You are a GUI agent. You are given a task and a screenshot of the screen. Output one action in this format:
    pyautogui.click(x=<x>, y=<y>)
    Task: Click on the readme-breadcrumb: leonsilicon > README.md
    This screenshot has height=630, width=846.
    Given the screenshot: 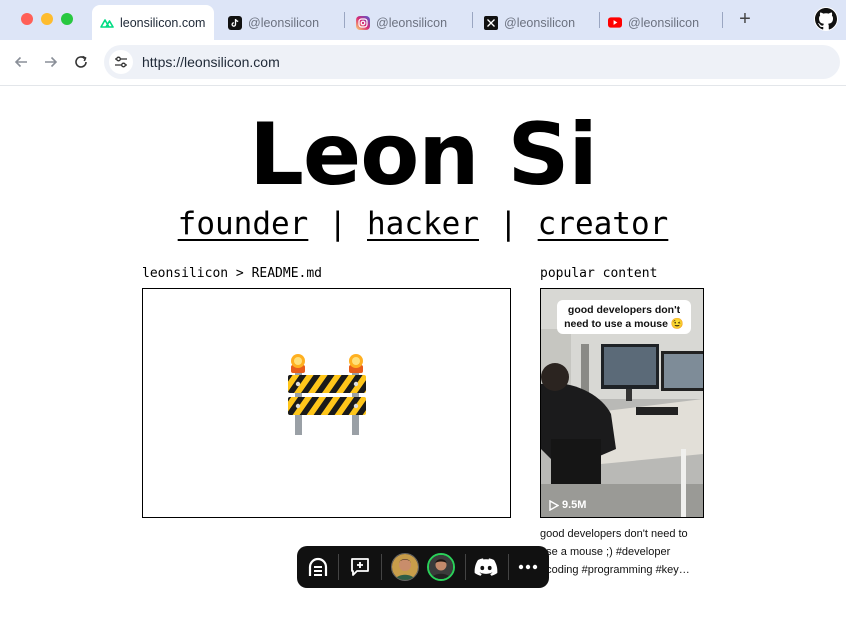 What is the action you would take?
    pyautogui.click(x=232, y=273)
    